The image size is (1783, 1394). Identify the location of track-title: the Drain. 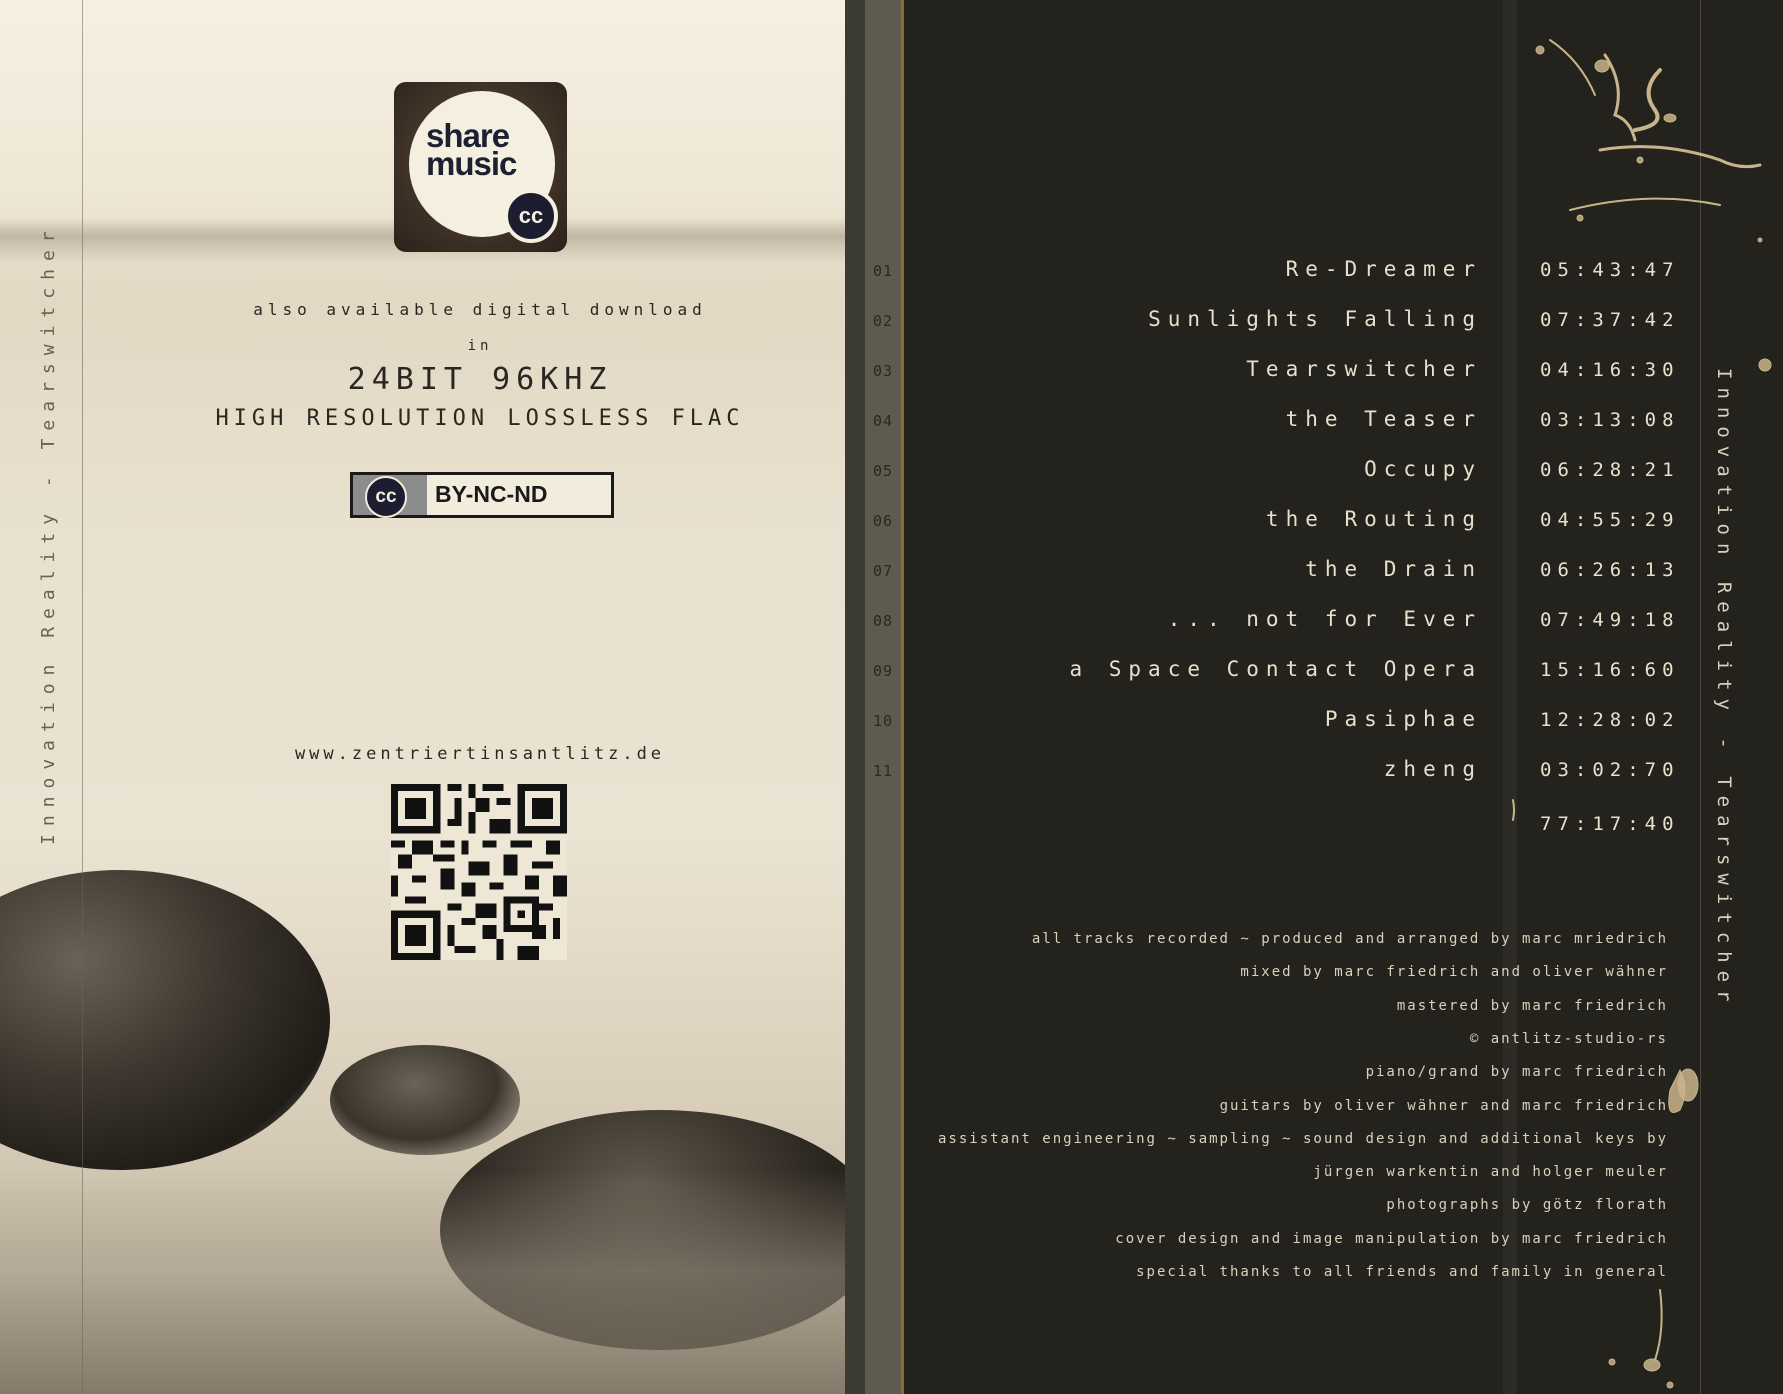
(1393, 569).